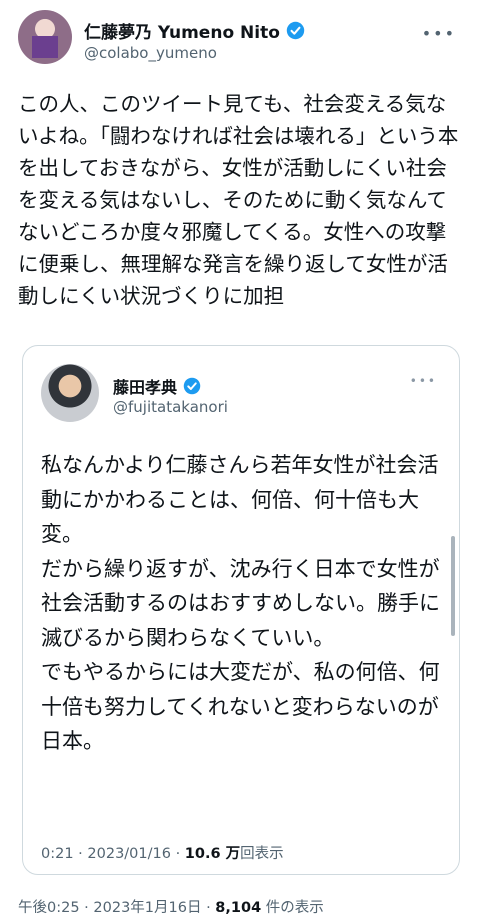 The width and height of the screenshot is (480, 924). Describe the element at coordinates (145, 386) in the screenshot. I see `quoted-author-name: 藤田孝典` at that location.